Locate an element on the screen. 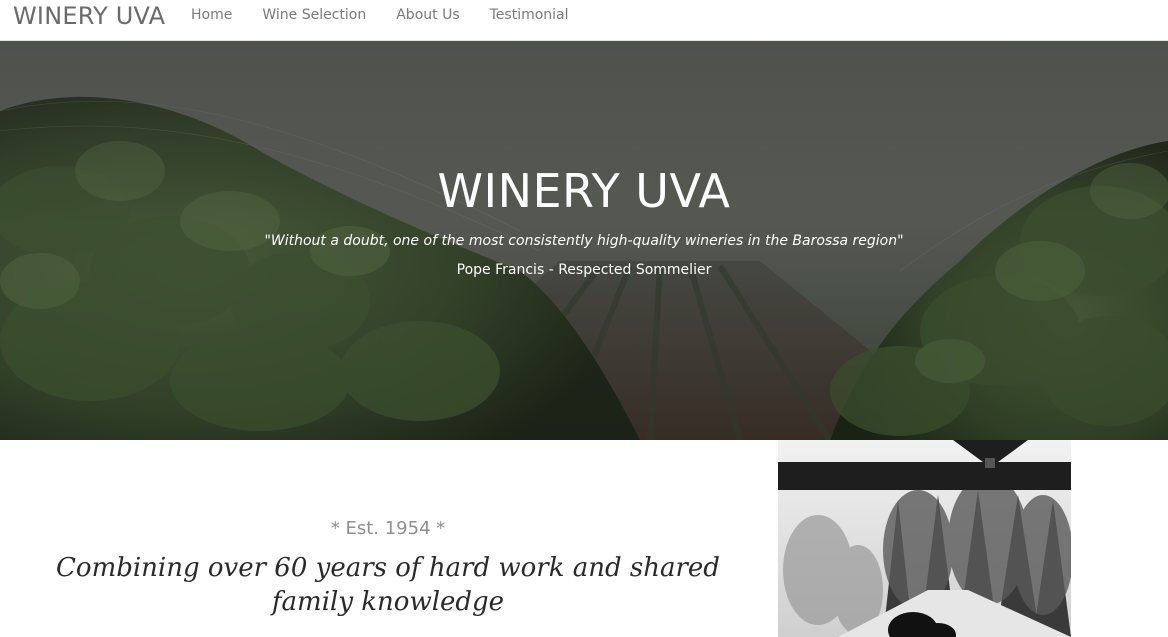 The image size is (1168, 637). hero-quote-attribution: Pope Francis - Respected Sommelier is located at coordinates (584, 270).